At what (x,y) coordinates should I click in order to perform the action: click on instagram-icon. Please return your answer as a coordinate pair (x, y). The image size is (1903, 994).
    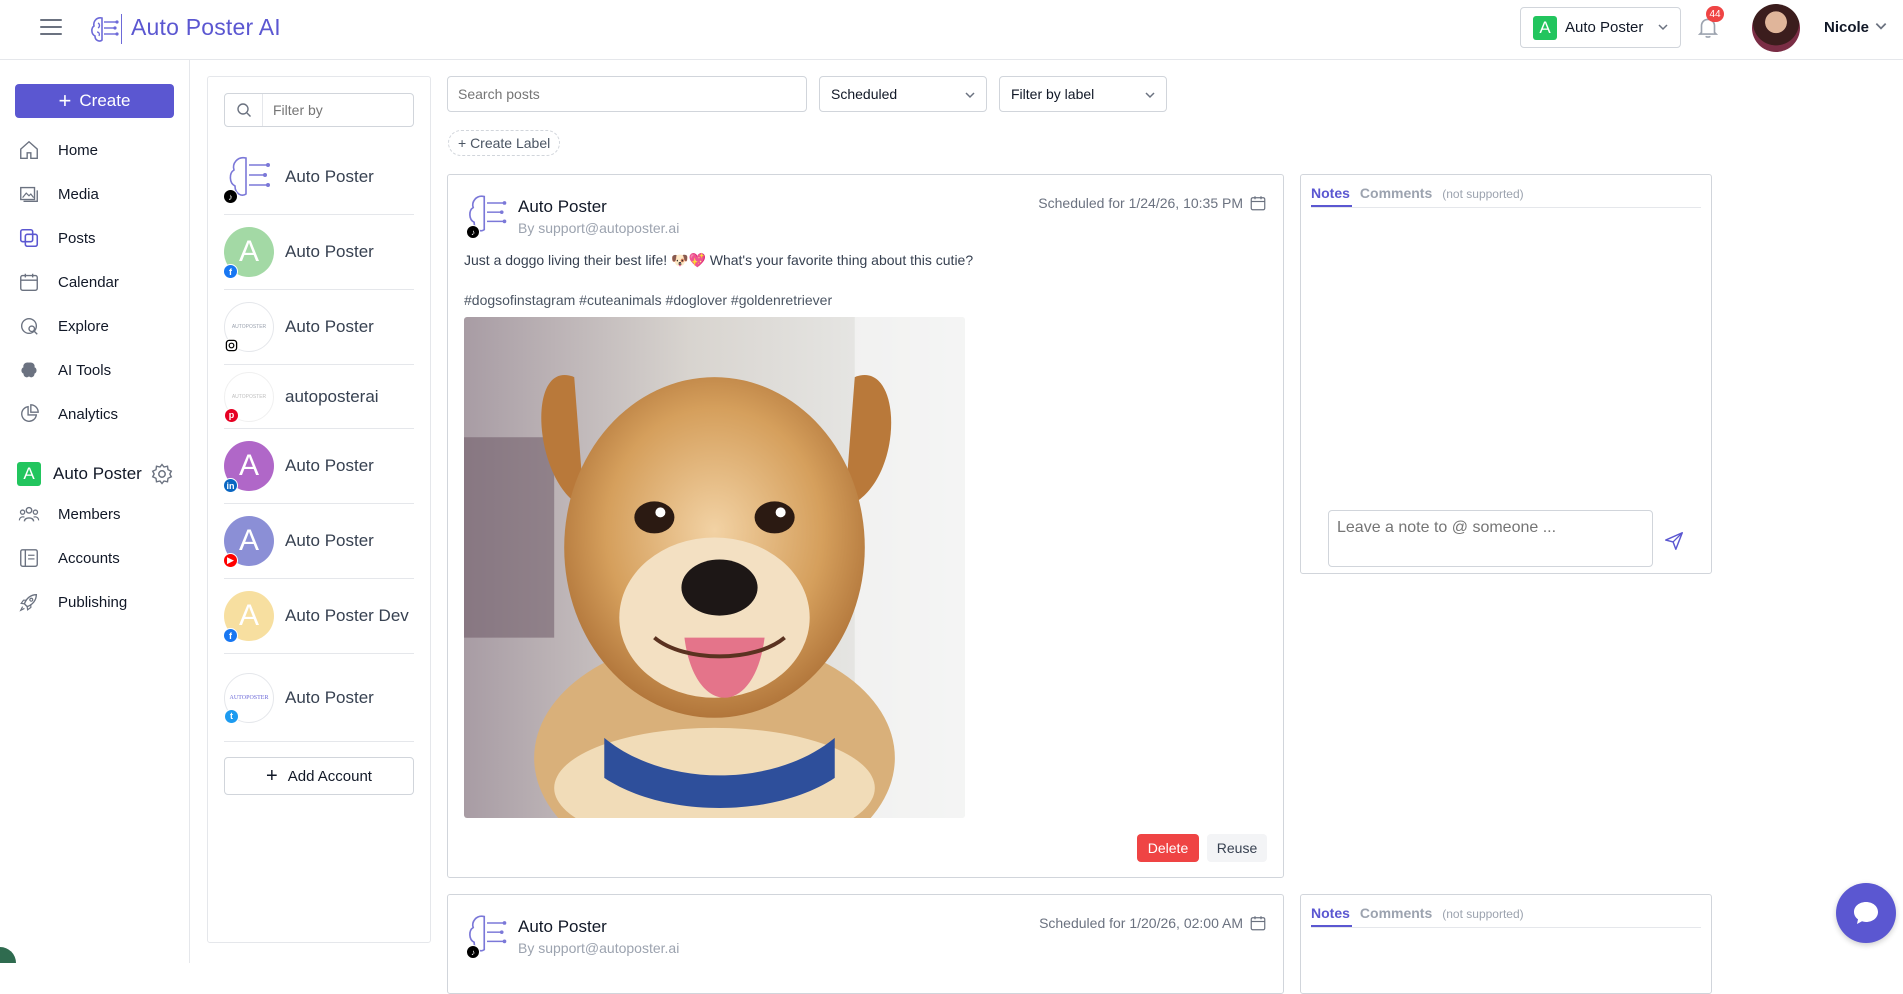
    Looking at the image, I should click on (231, 345).